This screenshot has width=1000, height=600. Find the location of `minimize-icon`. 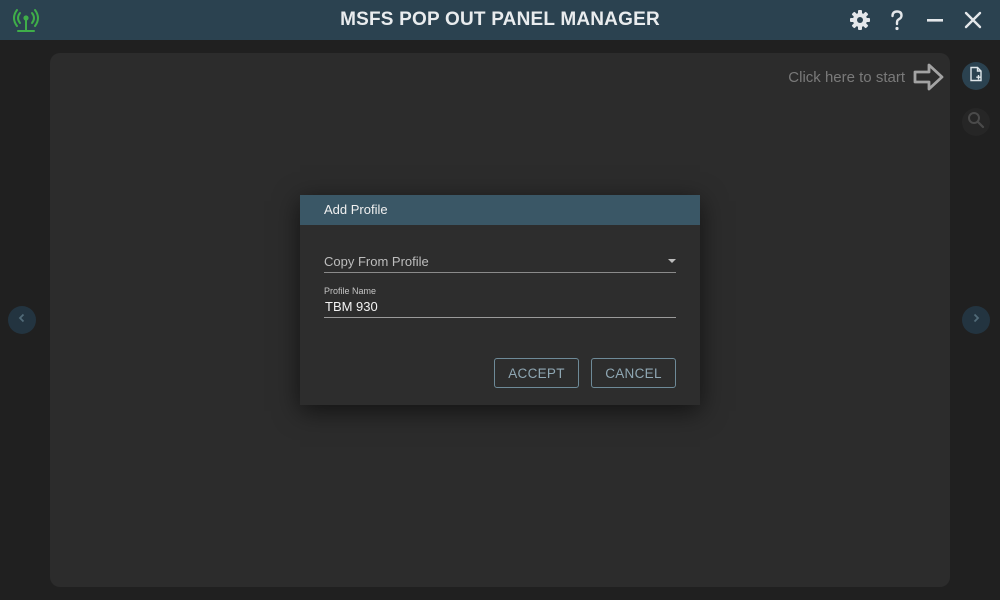

minimize-icon is located at coordinates (935, 20).